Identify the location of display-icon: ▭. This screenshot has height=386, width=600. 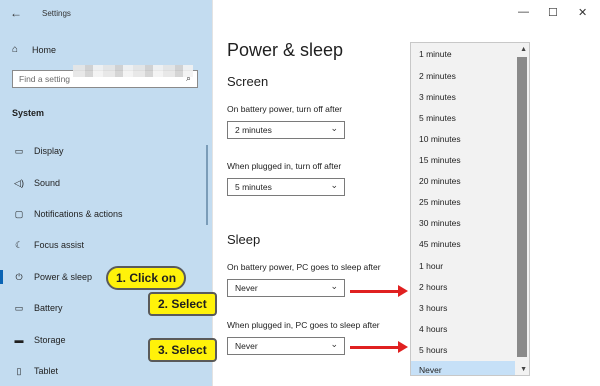
(19, 150).